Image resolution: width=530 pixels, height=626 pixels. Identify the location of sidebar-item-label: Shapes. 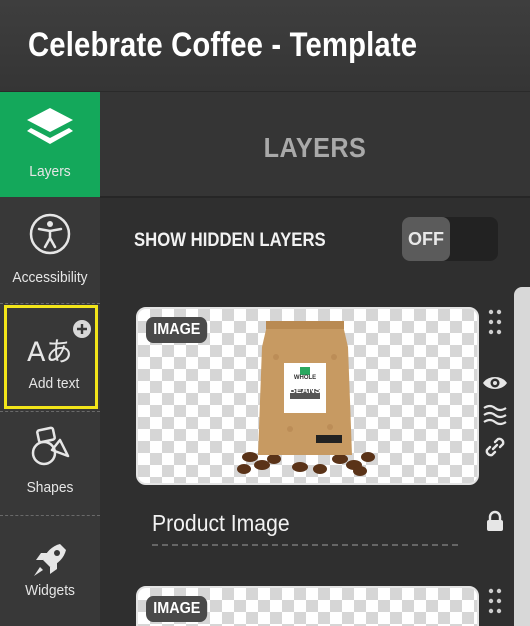
(50, 487).